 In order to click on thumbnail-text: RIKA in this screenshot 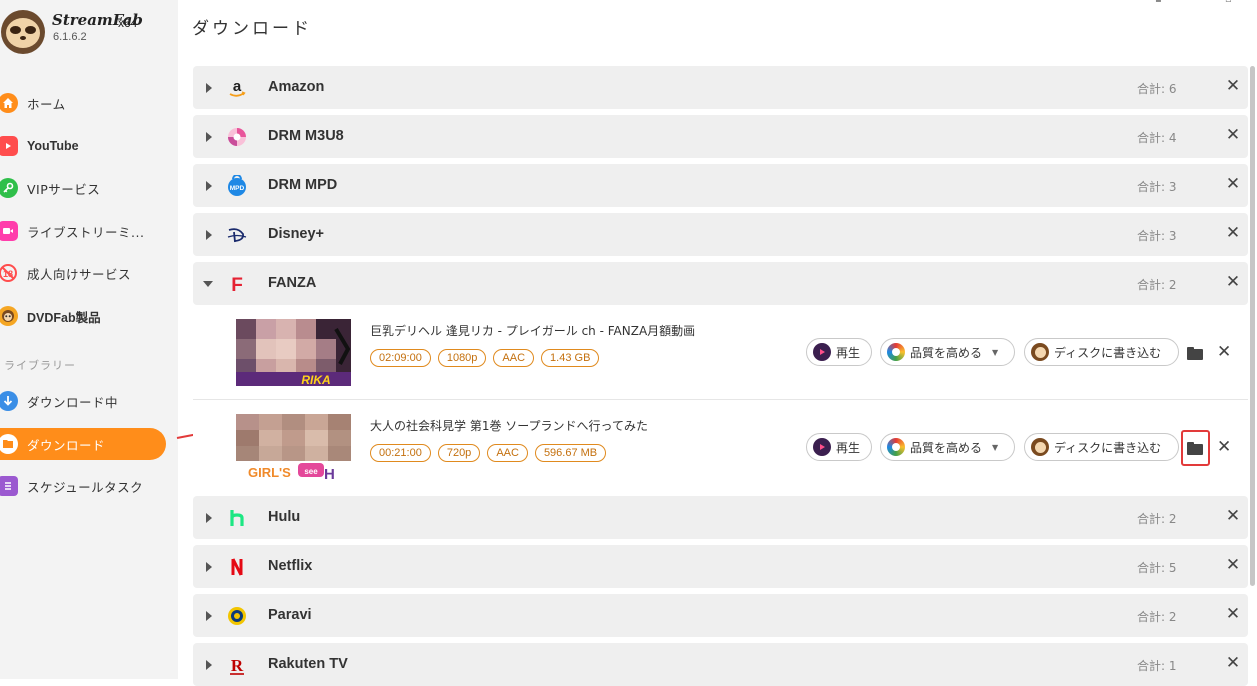, I will do `click(315, 379)`.